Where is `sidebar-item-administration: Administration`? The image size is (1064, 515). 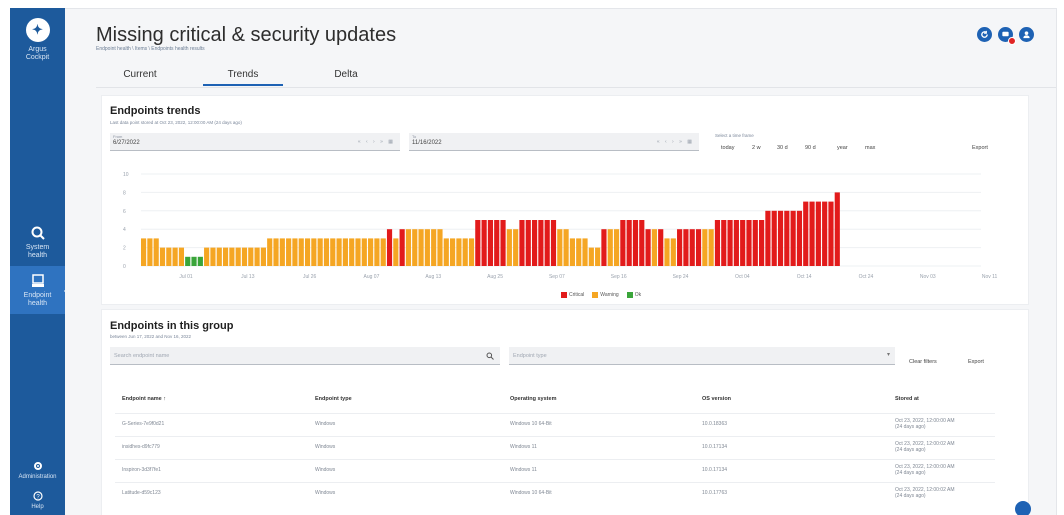 sidebar-item-administration: Administration is located at coordinates (37, 473).